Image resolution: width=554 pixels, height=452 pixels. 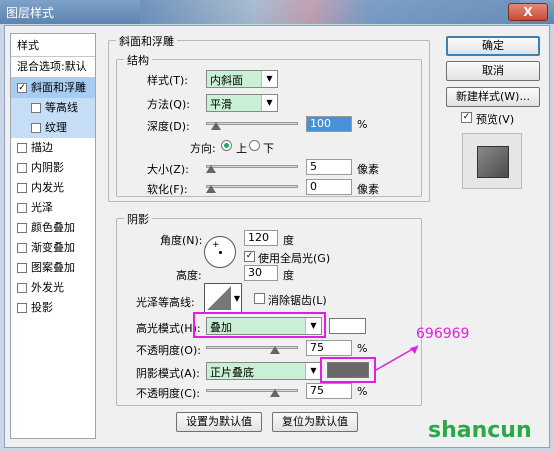 I want to click on sidebar-item: 描边, so click(x=53, y=148).